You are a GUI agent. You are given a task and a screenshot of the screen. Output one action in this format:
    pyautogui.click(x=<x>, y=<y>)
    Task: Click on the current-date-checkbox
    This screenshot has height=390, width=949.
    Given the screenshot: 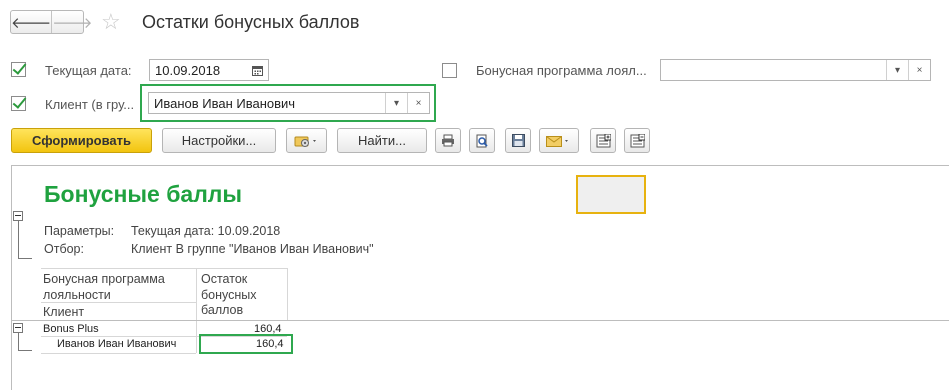 What is the action you would take?
    pyautogui.click(x=18, y=69)
    